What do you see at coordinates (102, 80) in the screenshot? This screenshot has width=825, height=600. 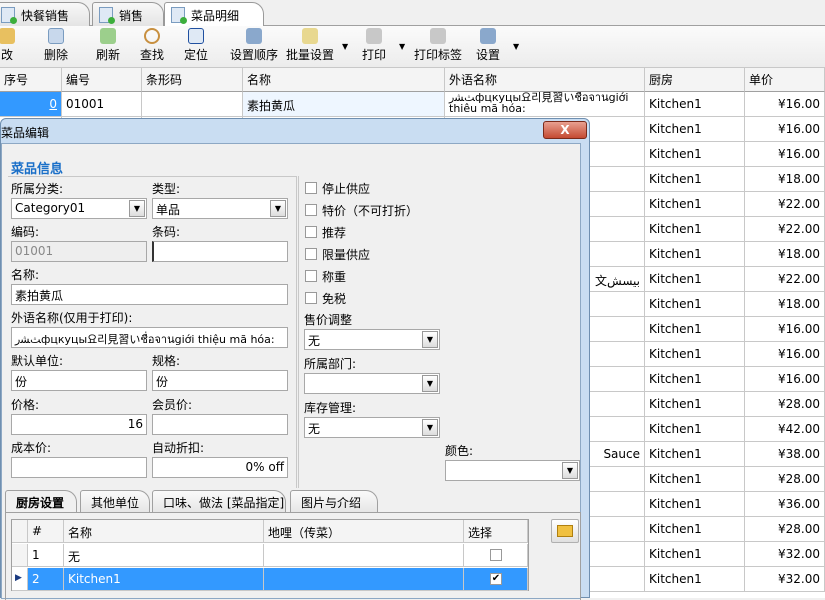 I see `column-header: 编号` at bounding box center [102, 80].